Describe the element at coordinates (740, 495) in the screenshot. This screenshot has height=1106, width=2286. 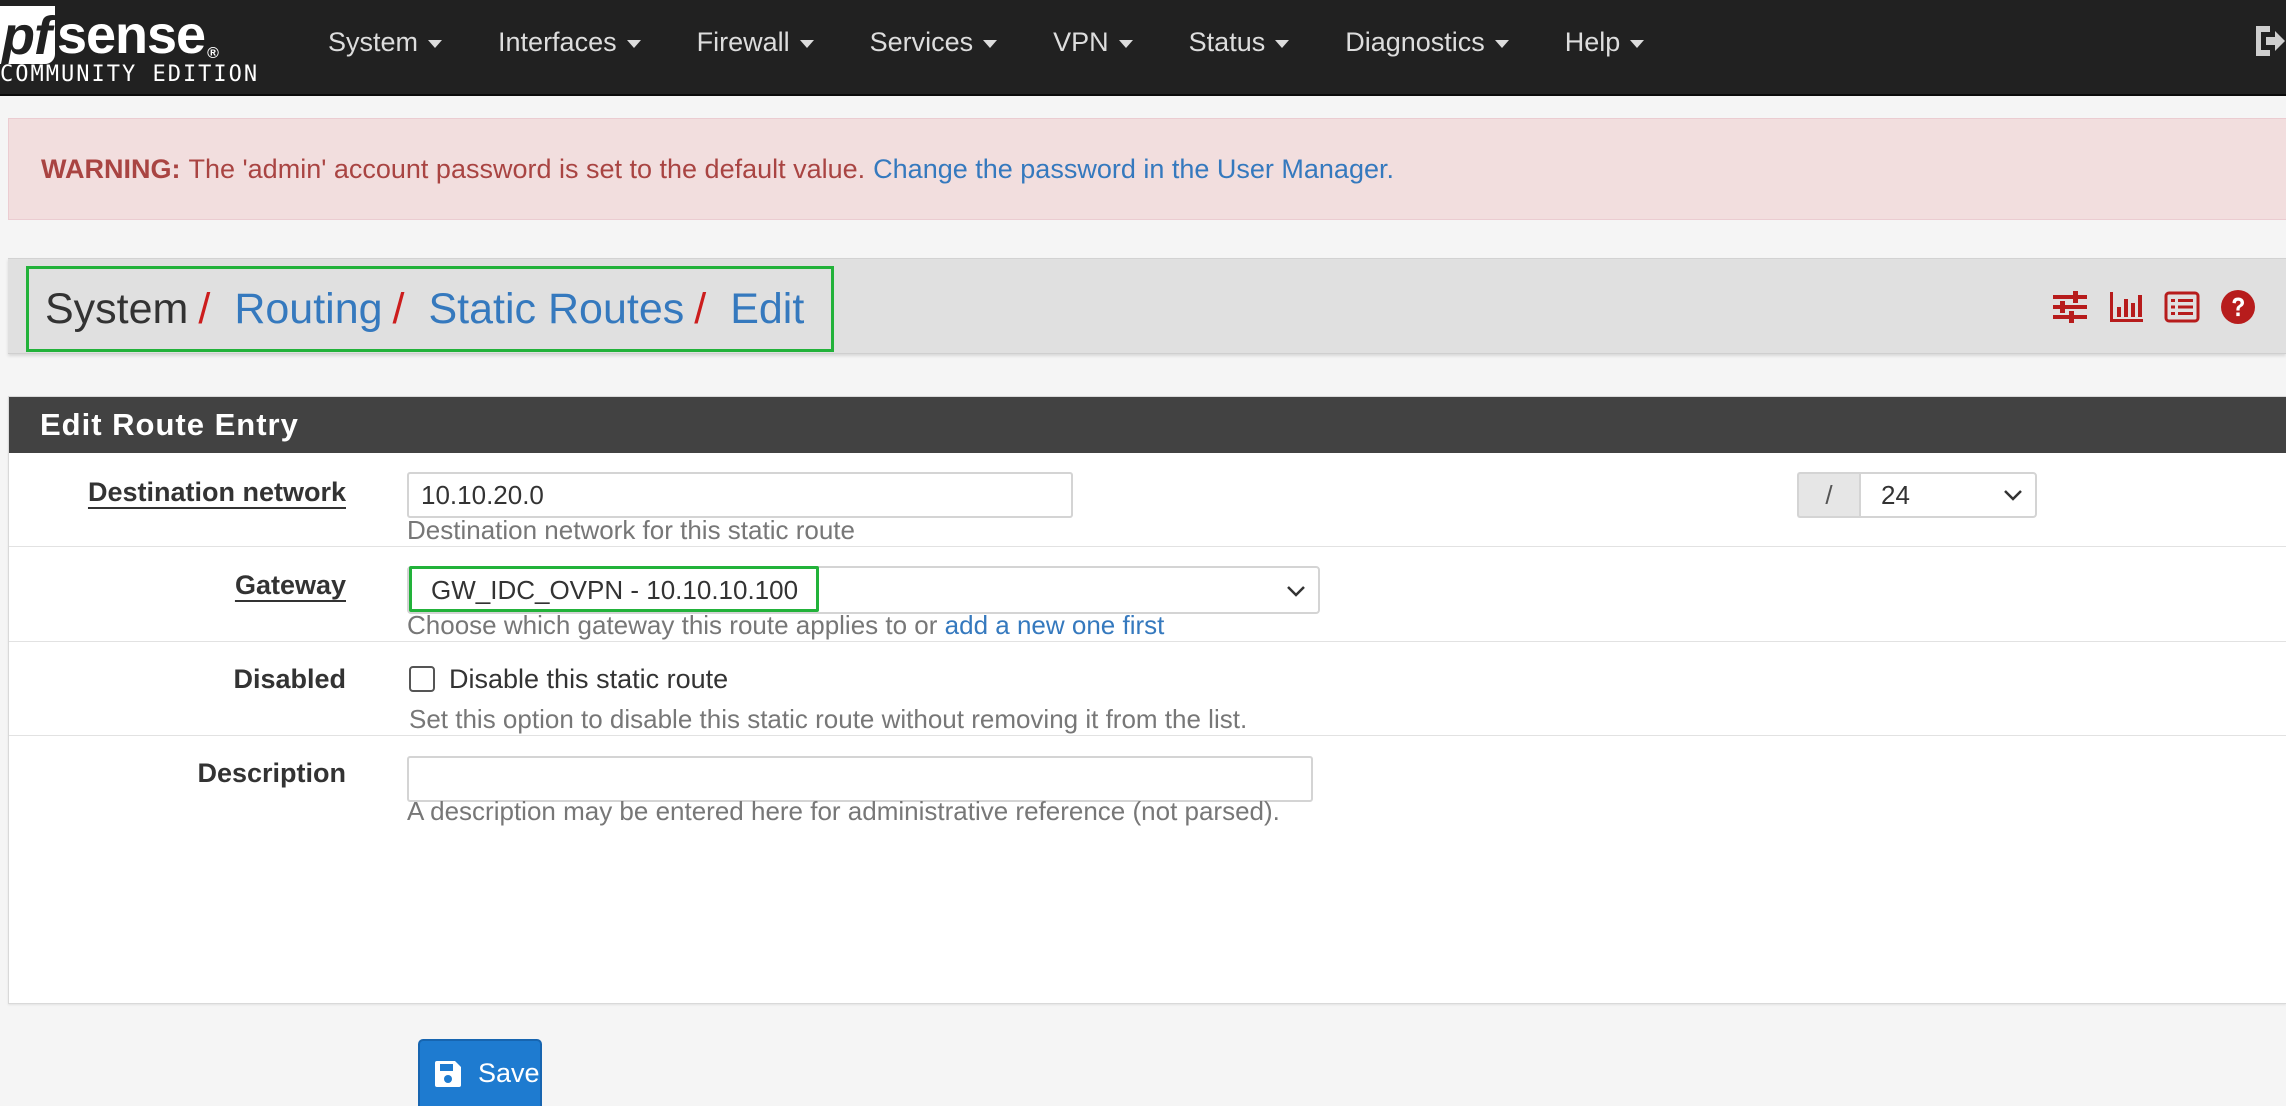
I see `destination-network-input` at that location.